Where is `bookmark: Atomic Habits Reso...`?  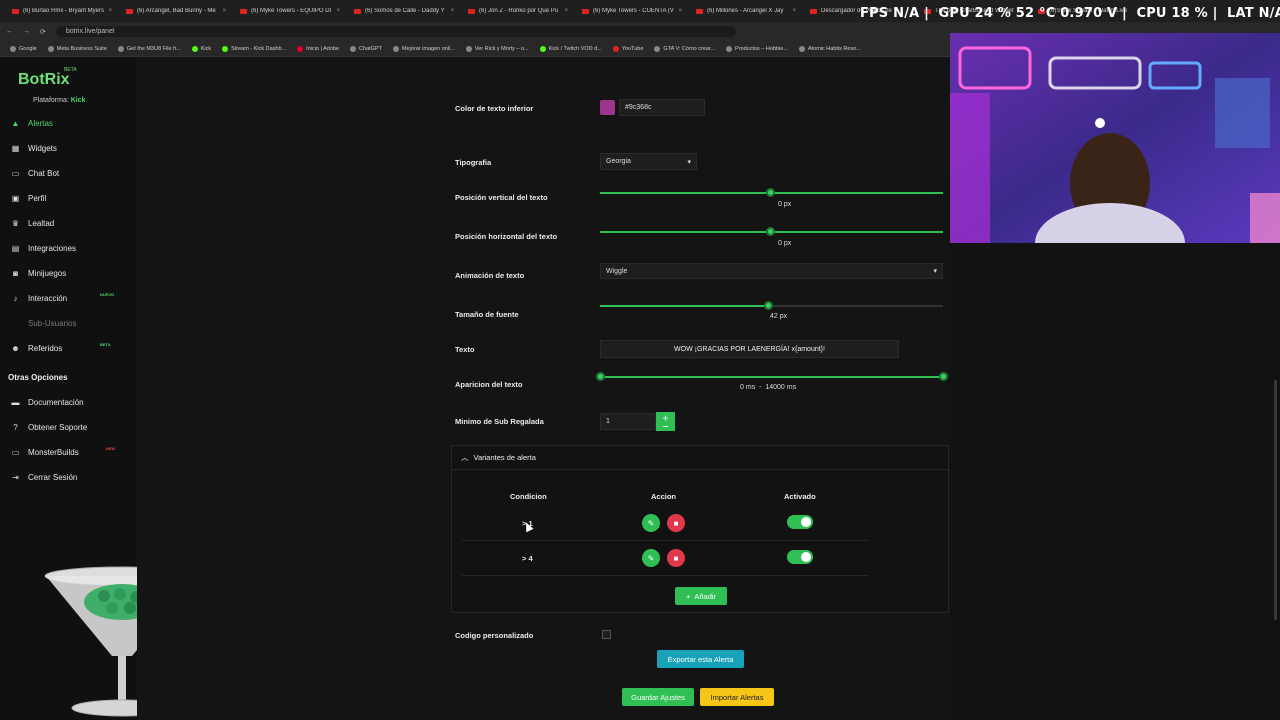 bookmark: Atomic Habits Reso... is located at coordinates (829, 48).